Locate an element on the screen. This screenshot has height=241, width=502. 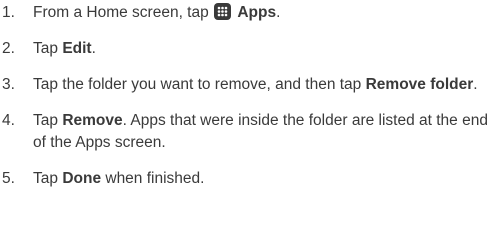
step-number: 1. is located at coordinates (8, 12).